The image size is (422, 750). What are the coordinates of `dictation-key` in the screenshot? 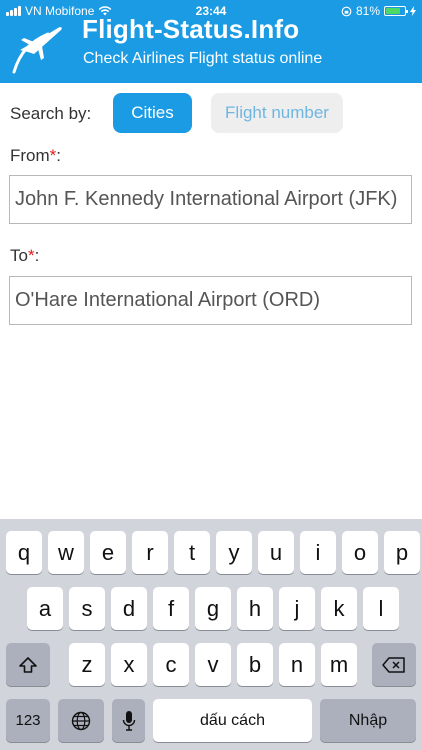 It's located at (128, 720).